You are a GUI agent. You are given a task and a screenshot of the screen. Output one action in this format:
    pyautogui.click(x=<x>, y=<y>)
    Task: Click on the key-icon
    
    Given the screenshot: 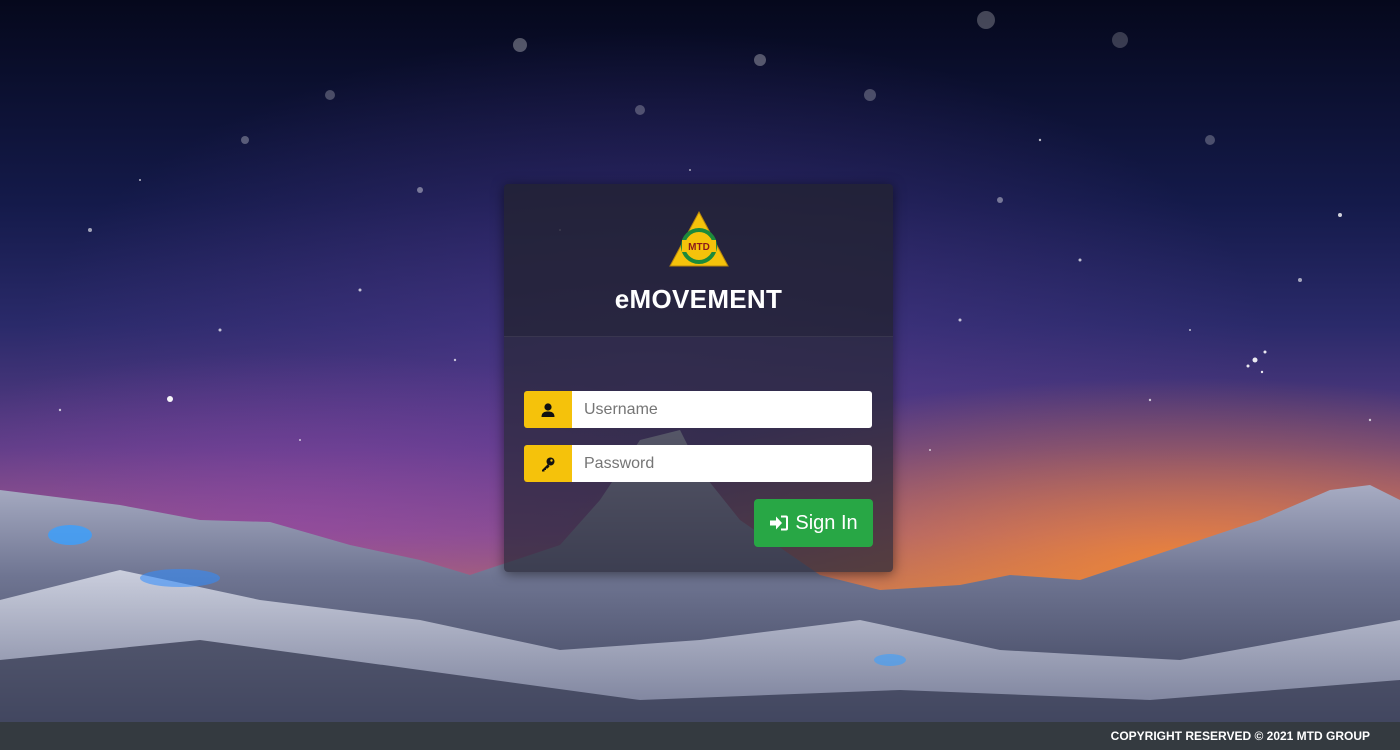 What is the action you would take?
    pyautogui.click(x=548, y=464)
    